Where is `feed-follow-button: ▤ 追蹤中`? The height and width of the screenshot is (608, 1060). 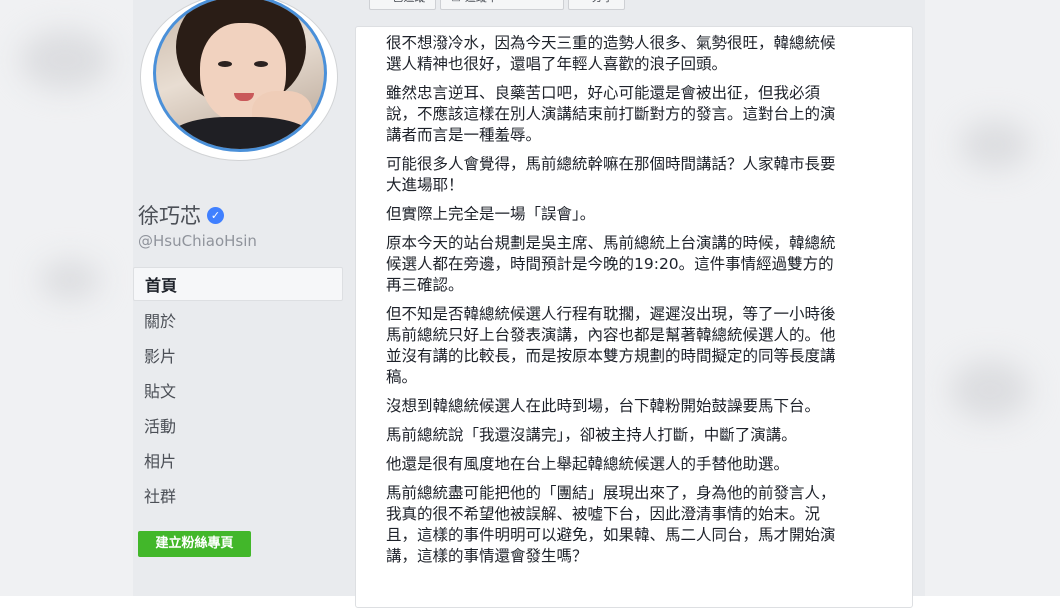 feed-follow-button: ▤ 追蹤中 is located at coordinates (502, 5).